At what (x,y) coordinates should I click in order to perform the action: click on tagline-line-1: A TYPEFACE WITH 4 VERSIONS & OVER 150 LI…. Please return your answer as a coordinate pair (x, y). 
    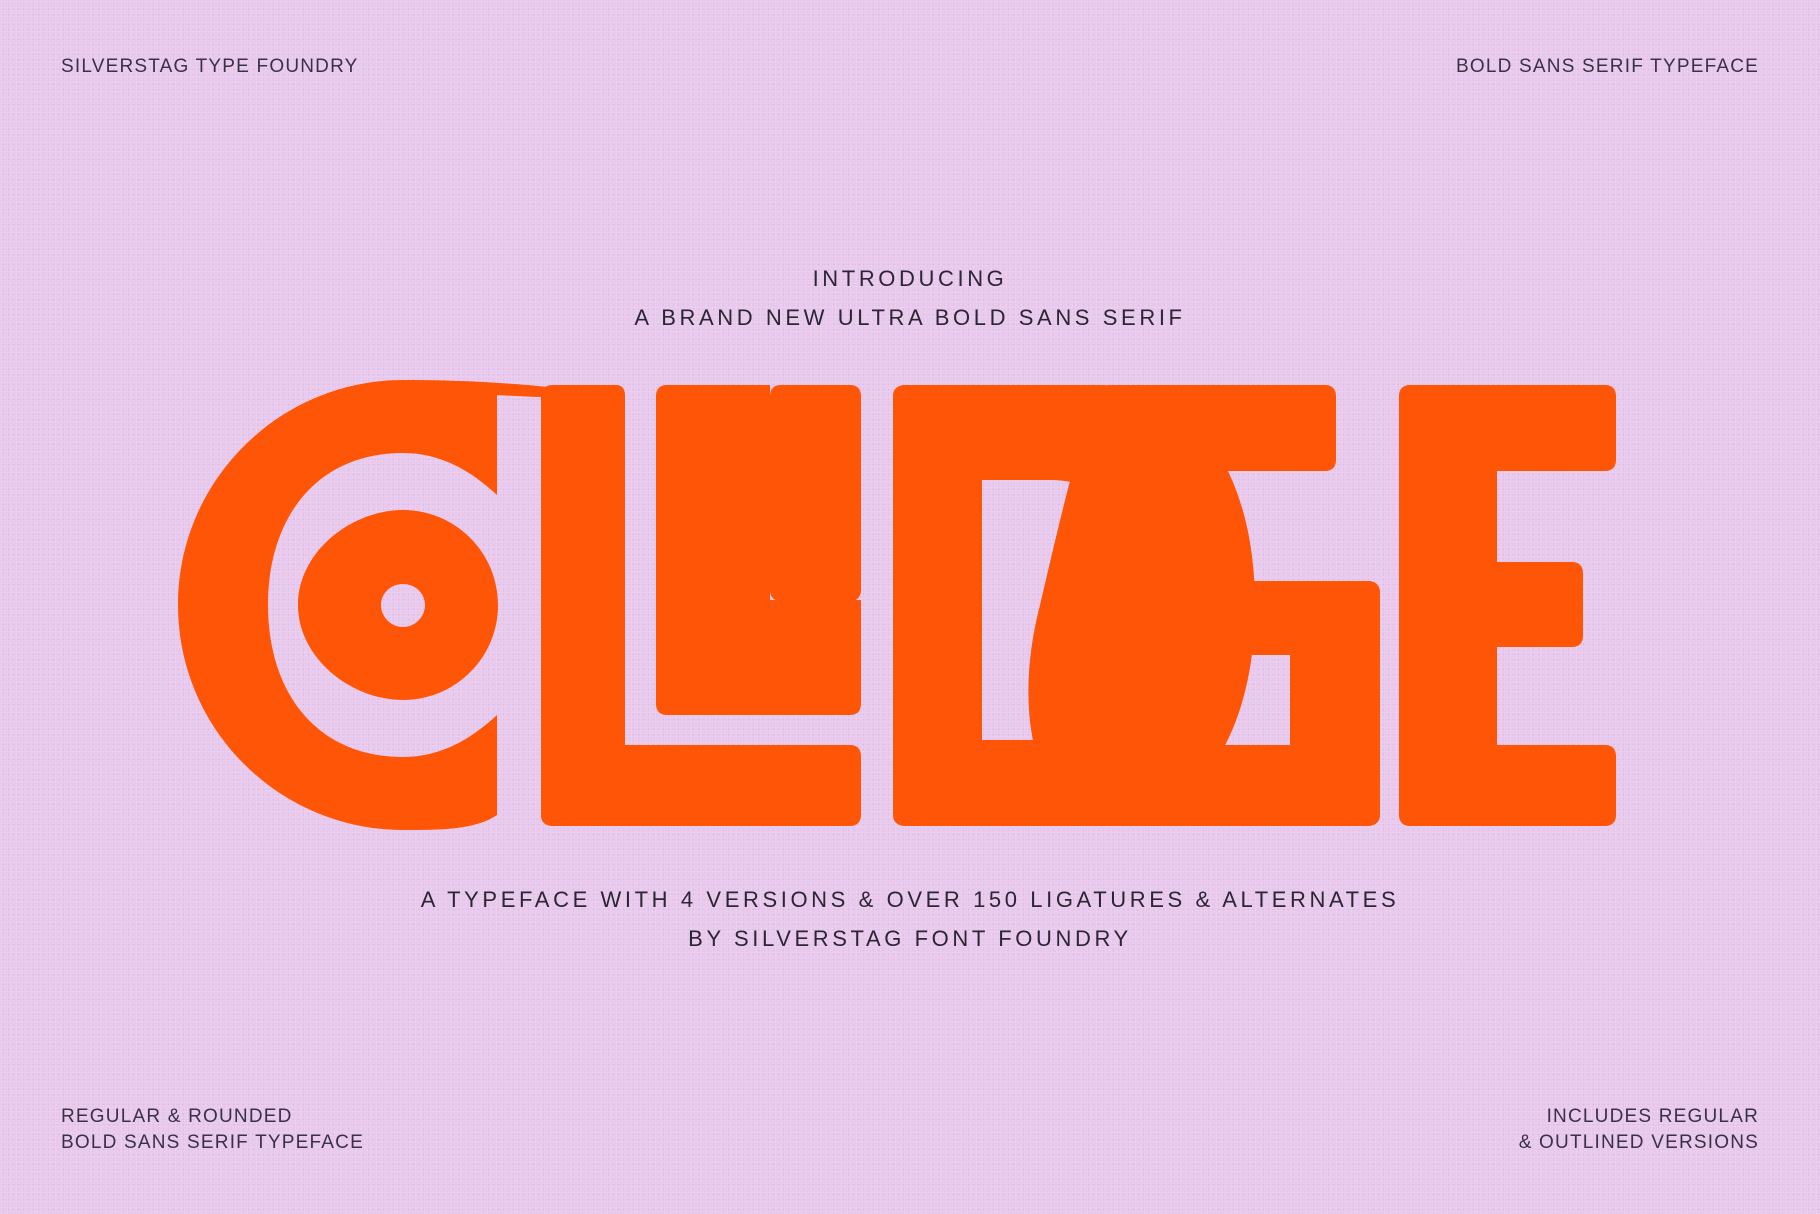
    Looking at the image, I should click on (910, 899).